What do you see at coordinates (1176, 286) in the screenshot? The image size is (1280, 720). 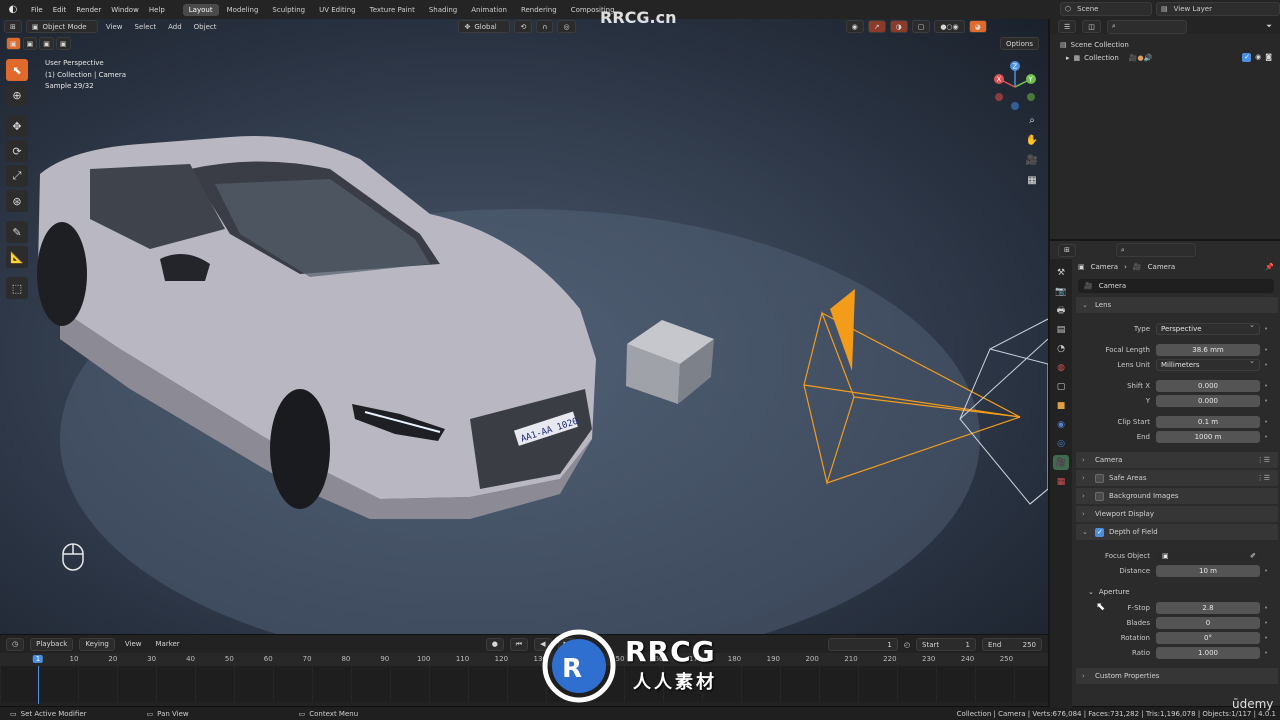 I see `camera-datablock-field: 🎥 Camera` at bounding box center [1176, 286].